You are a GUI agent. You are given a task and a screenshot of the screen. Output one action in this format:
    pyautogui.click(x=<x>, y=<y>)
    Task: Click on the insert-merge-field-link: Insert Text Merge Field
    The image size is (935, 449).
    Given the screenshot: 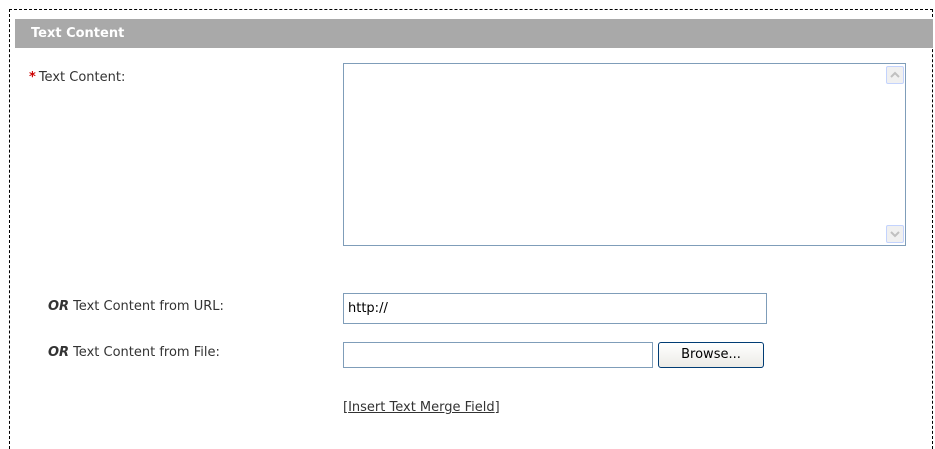 What is the action you would take?
    pyautogui.click(x=421, y=407)
    